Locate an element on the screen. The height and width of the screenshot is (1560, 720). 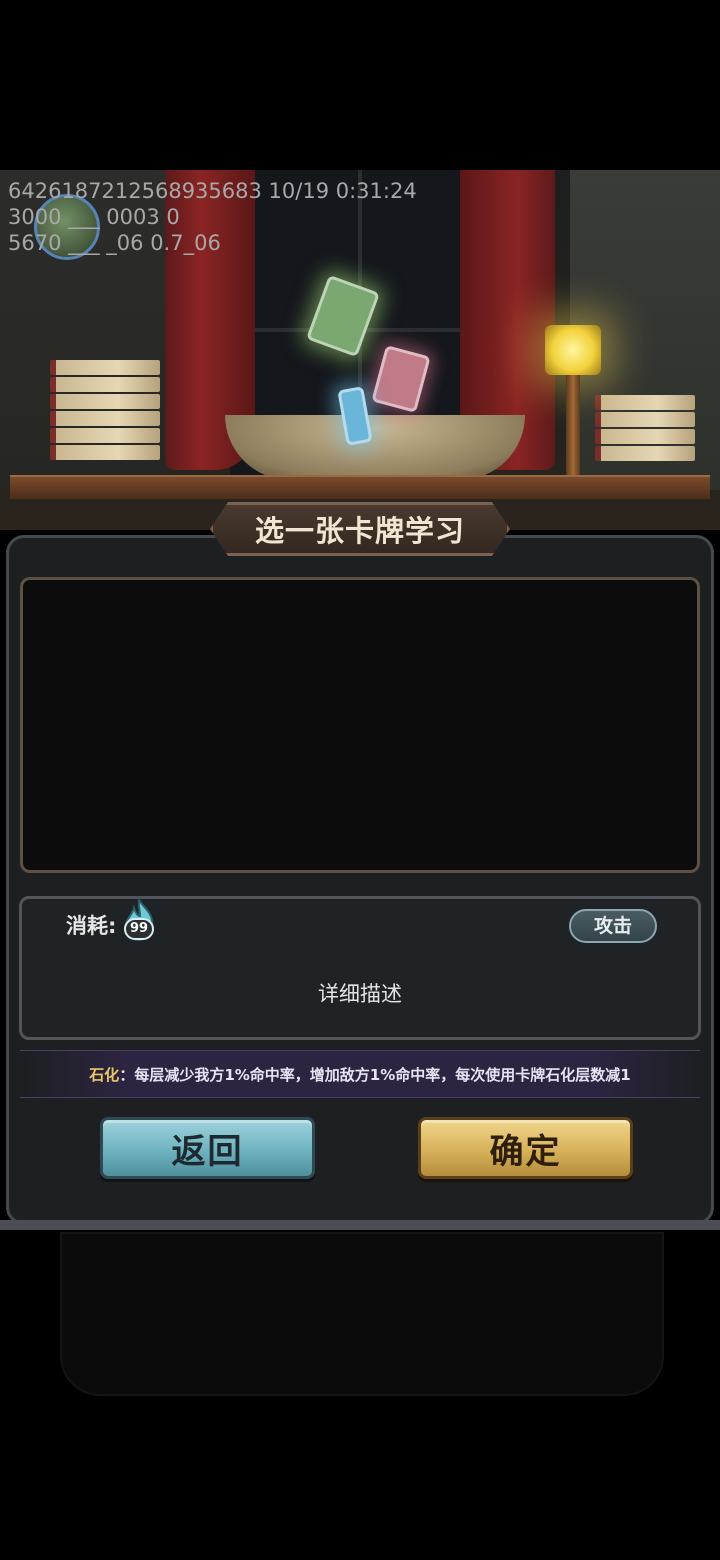
confirm-button: 确定 is located at coordinates (525, 1148).